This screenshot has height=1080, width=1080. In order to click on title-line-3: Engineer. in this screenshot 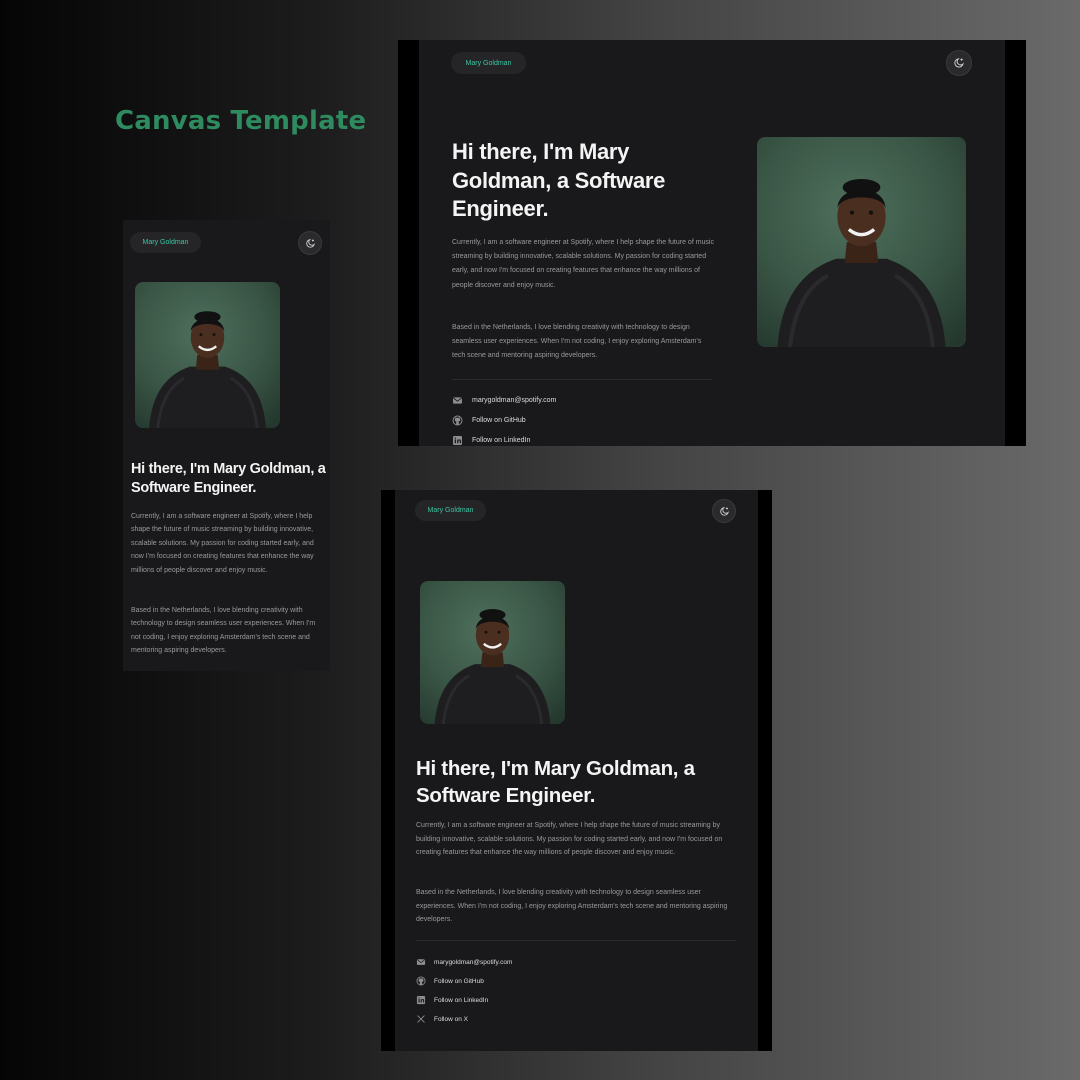, I will do `click(500, 208)`.